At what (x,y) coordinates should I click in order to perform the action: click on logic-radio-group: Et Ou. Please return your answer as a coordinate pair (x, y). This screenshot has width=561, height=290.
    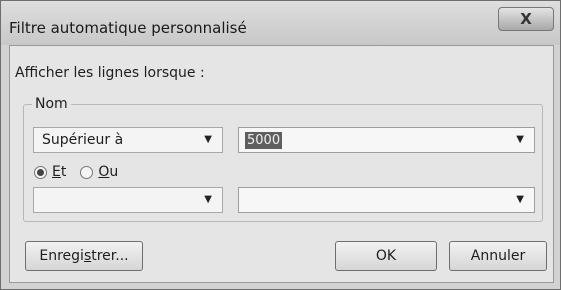
    Looking at the image, I should click on (83, 172).